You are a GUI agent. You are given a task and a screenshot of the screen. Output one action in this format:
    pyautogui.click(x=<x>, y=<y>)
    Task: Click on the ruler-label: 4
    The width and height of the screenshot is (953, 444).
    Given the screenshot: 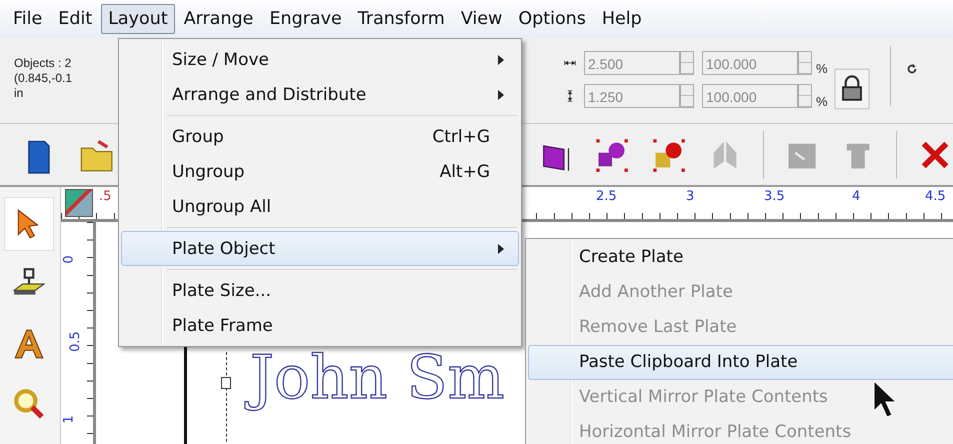 What is the action you would take?
    pyautogui.click(x=856, y=196)
    